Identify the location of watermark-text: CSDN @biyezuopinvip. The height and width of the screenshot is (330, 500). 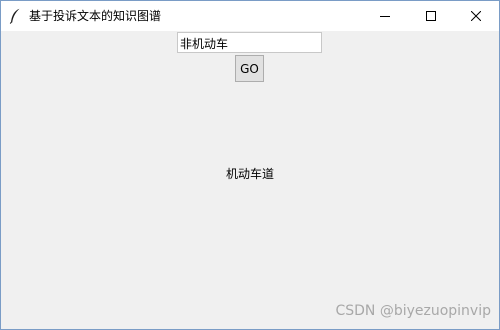
(413, 311).